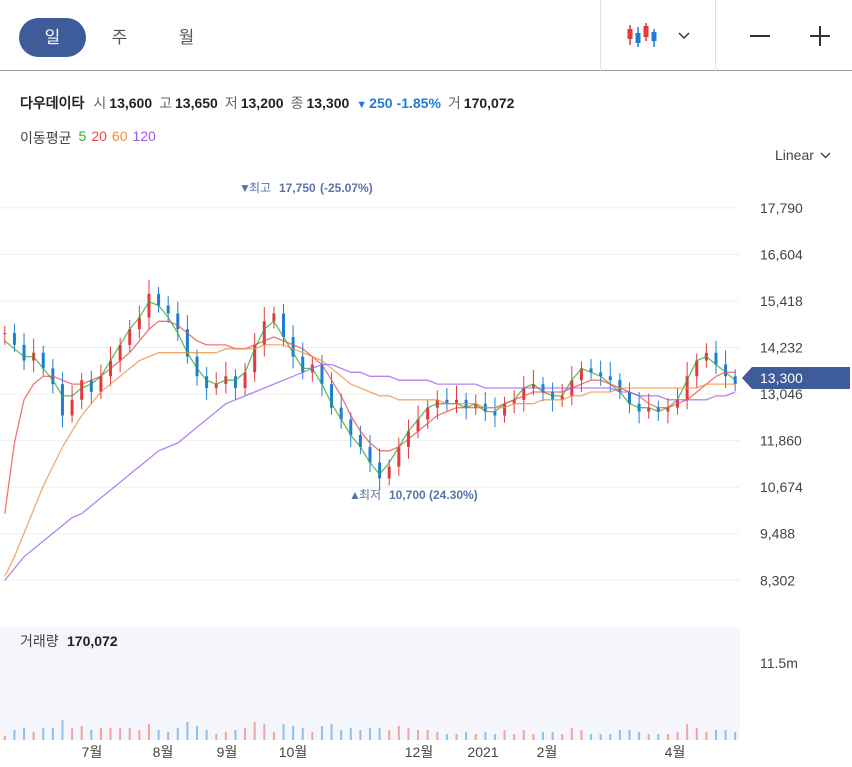 The height and width of the screenshot is (767, 852). Describe the element at coordinates (482, 752) in the screenshot. I see `x-tick-label: 2021` at that location.